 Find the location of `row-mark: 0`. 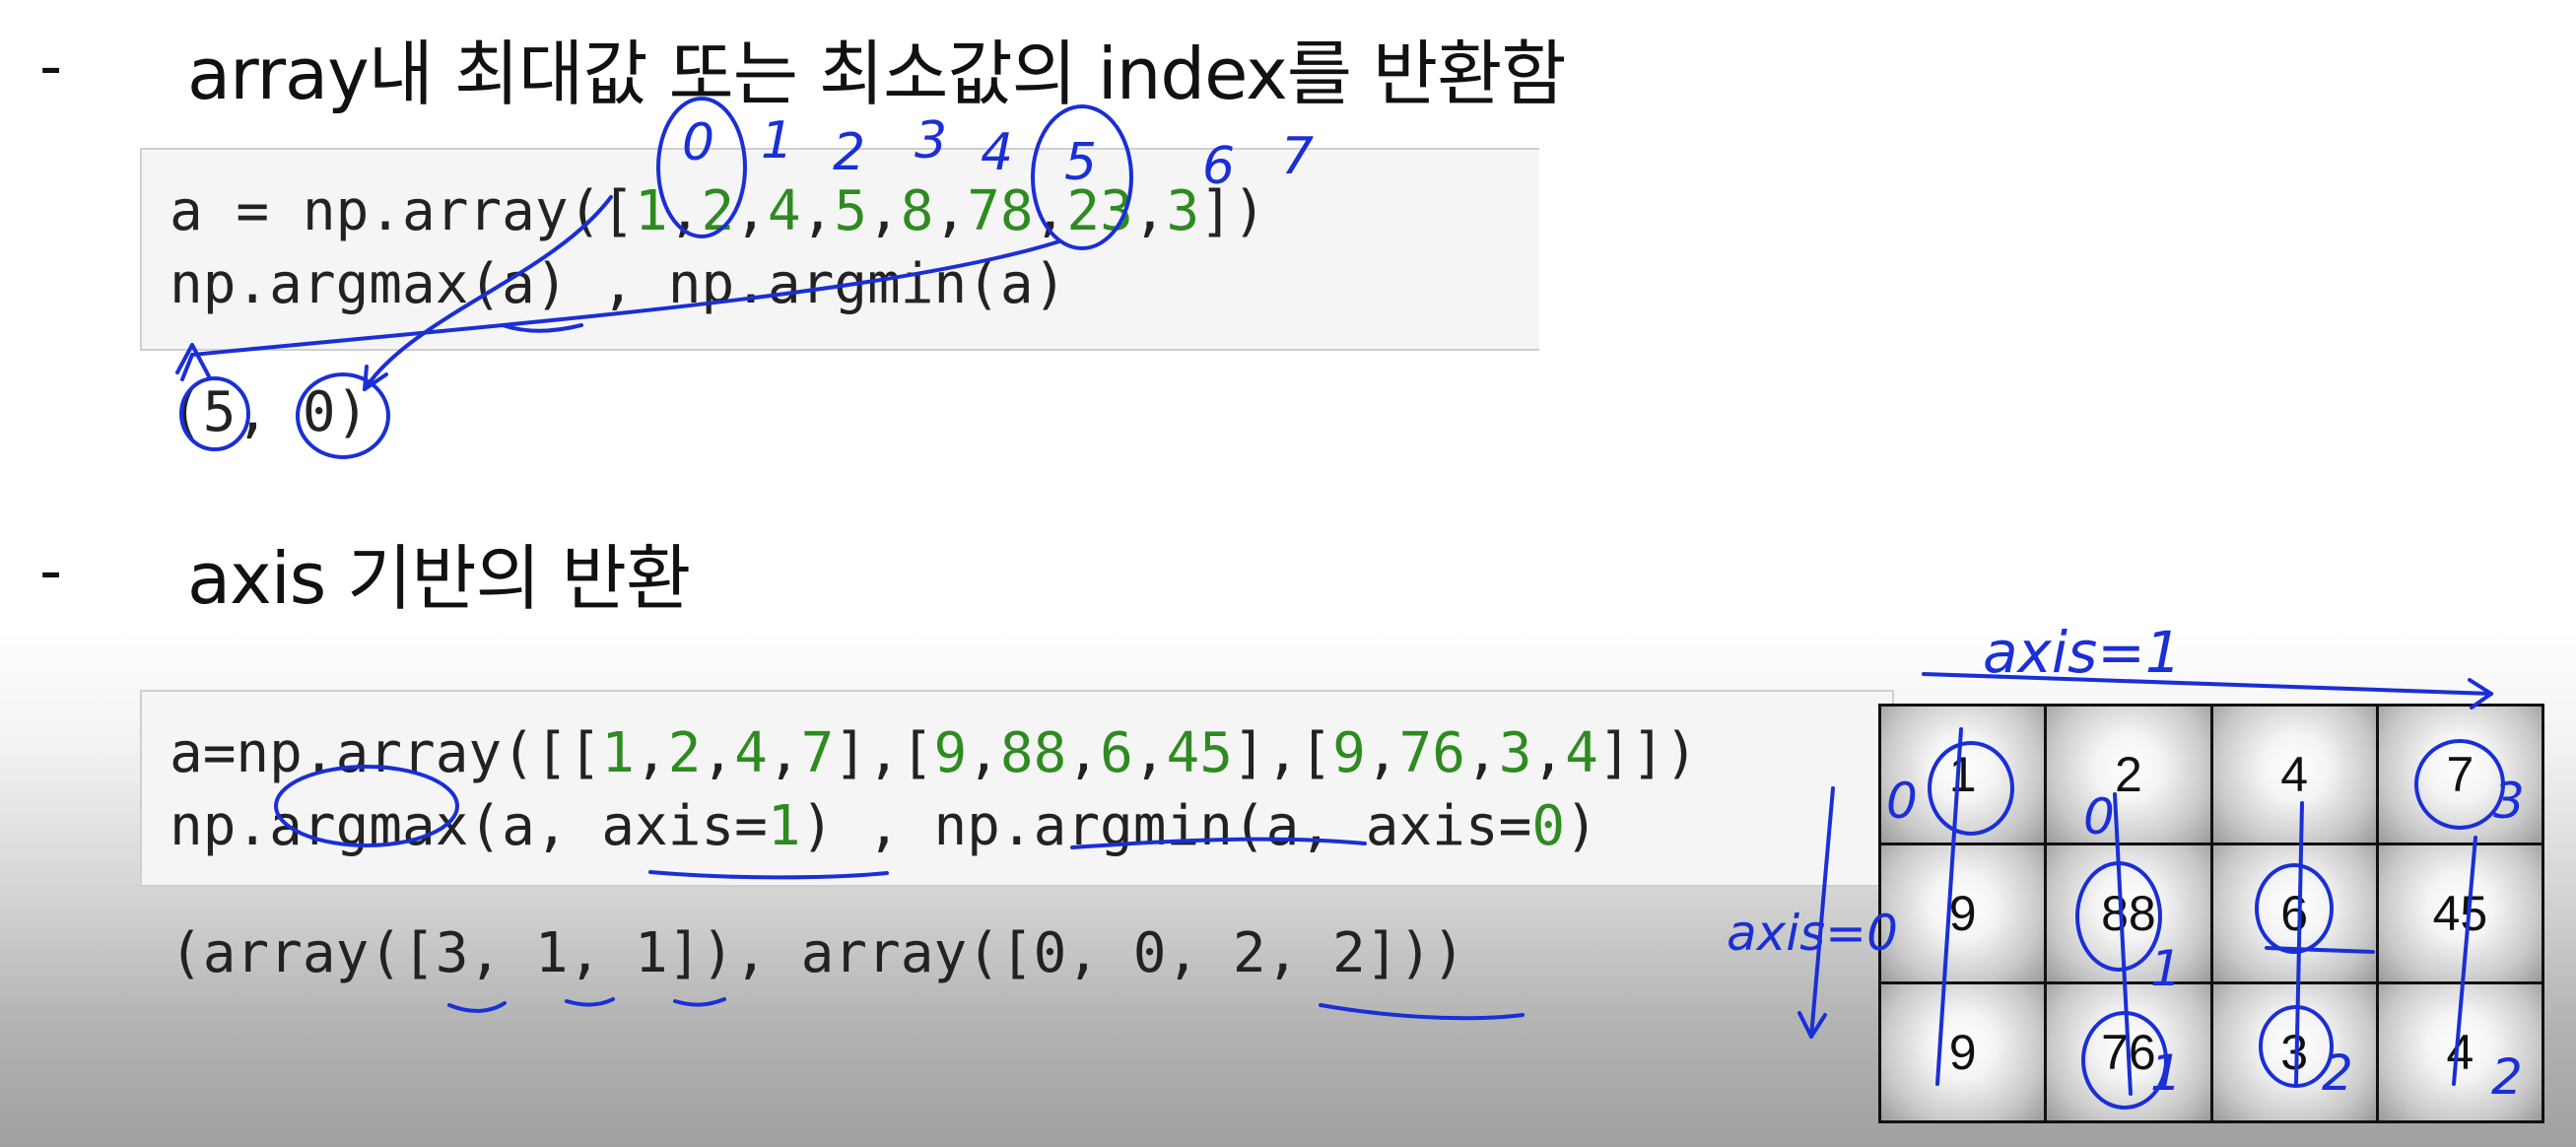

row-mark: 0 is located at coordinates (1902, 801).